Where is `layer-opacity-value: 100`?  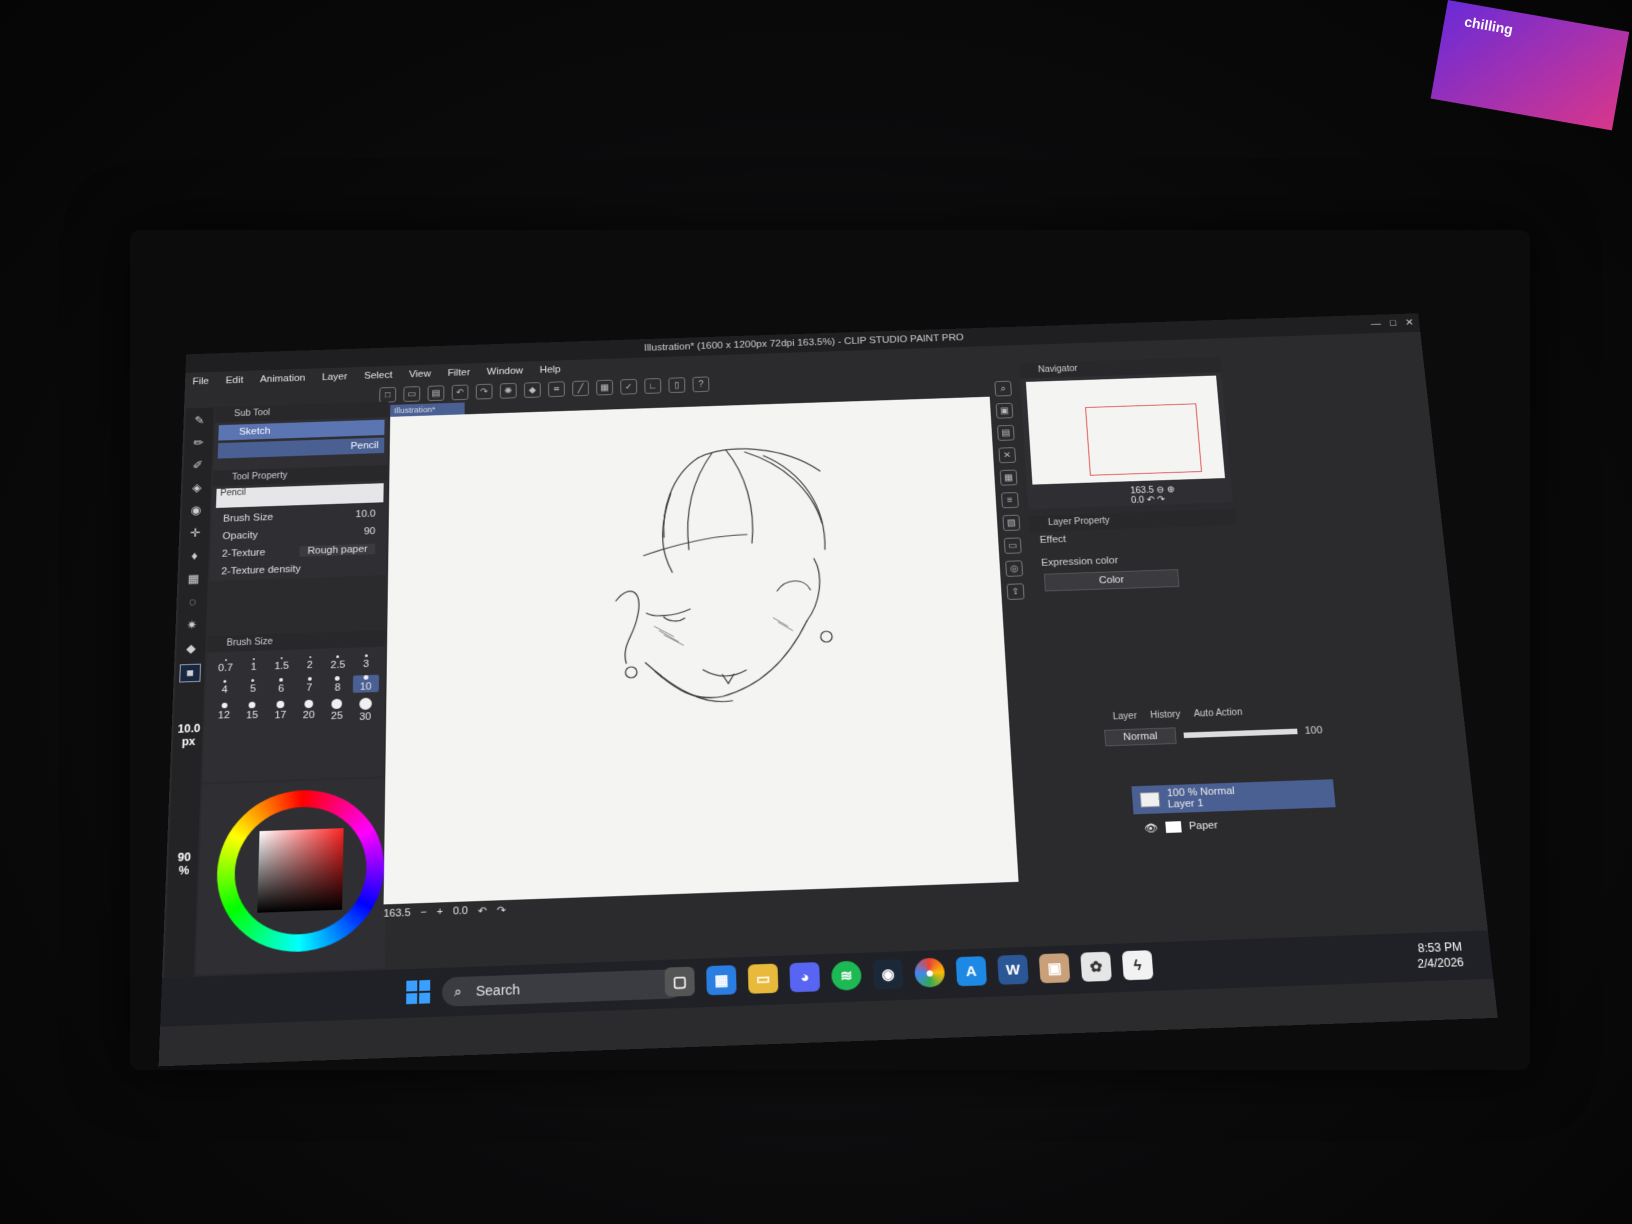 layer-opacity-value: 100 is located at coordinates (1313, 731).